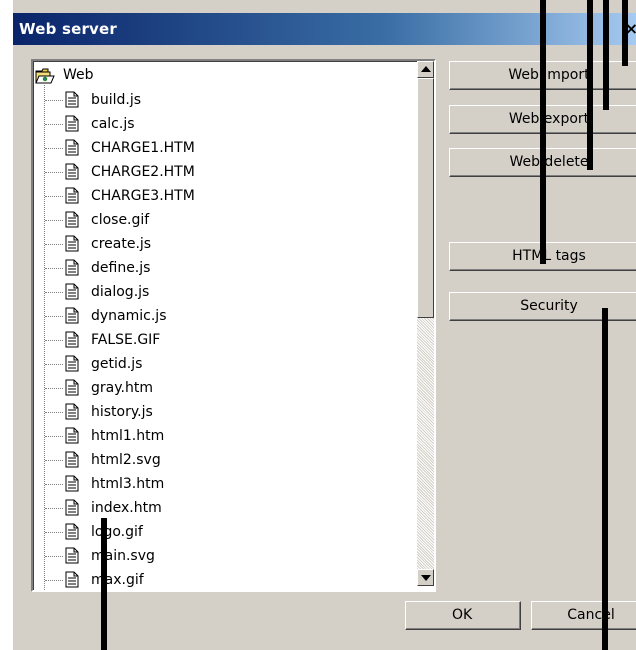 Image resolution: width=636 pixels, height=650 pixels. What do you see at coordinates (45, 76) in the screenshot?
I see `open-folder-icon` at bounding box center [45, 76].